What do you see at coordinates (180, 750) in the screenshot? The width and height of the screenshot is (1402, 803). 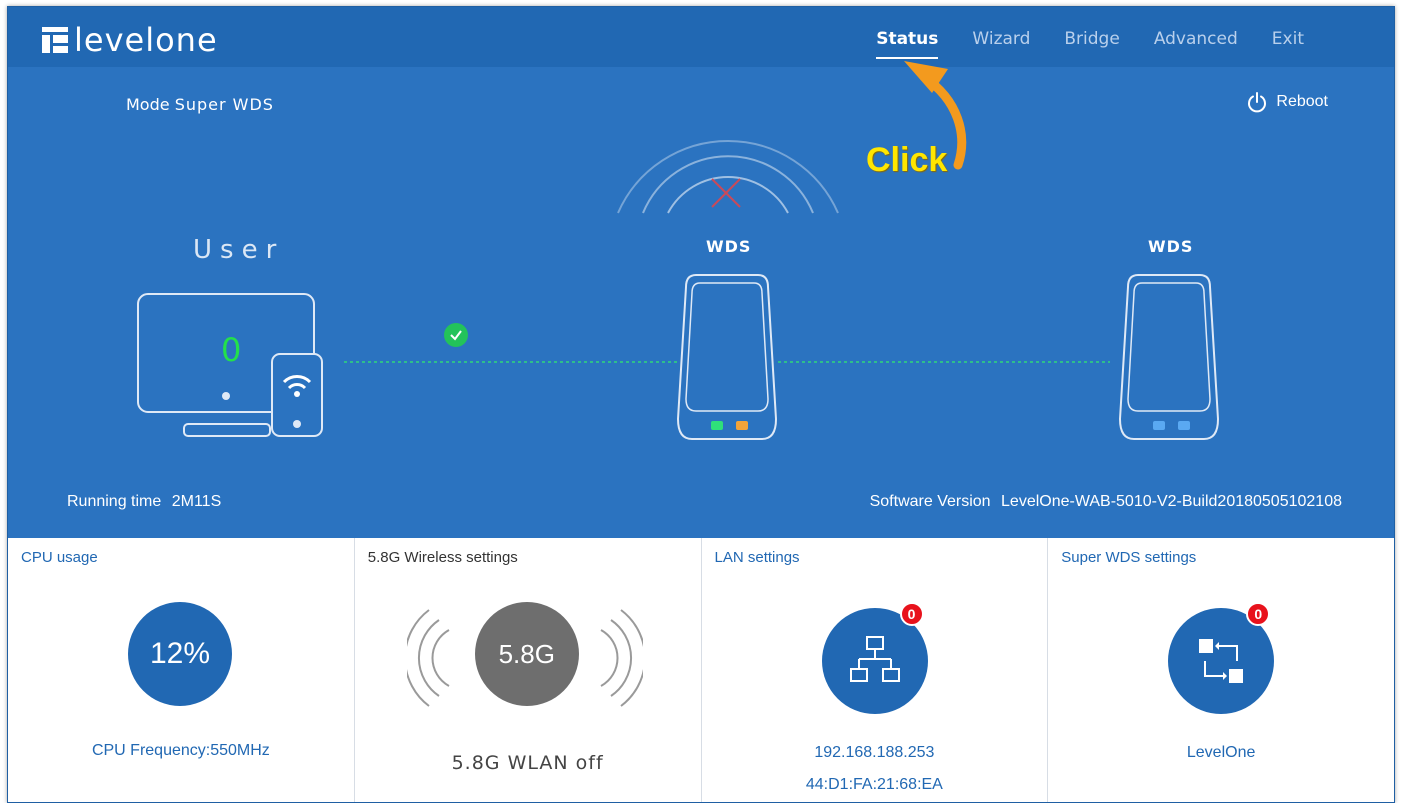 I see `cpu-frequency: CPU Frequency:550MHz` at bounding box center [180, 750].